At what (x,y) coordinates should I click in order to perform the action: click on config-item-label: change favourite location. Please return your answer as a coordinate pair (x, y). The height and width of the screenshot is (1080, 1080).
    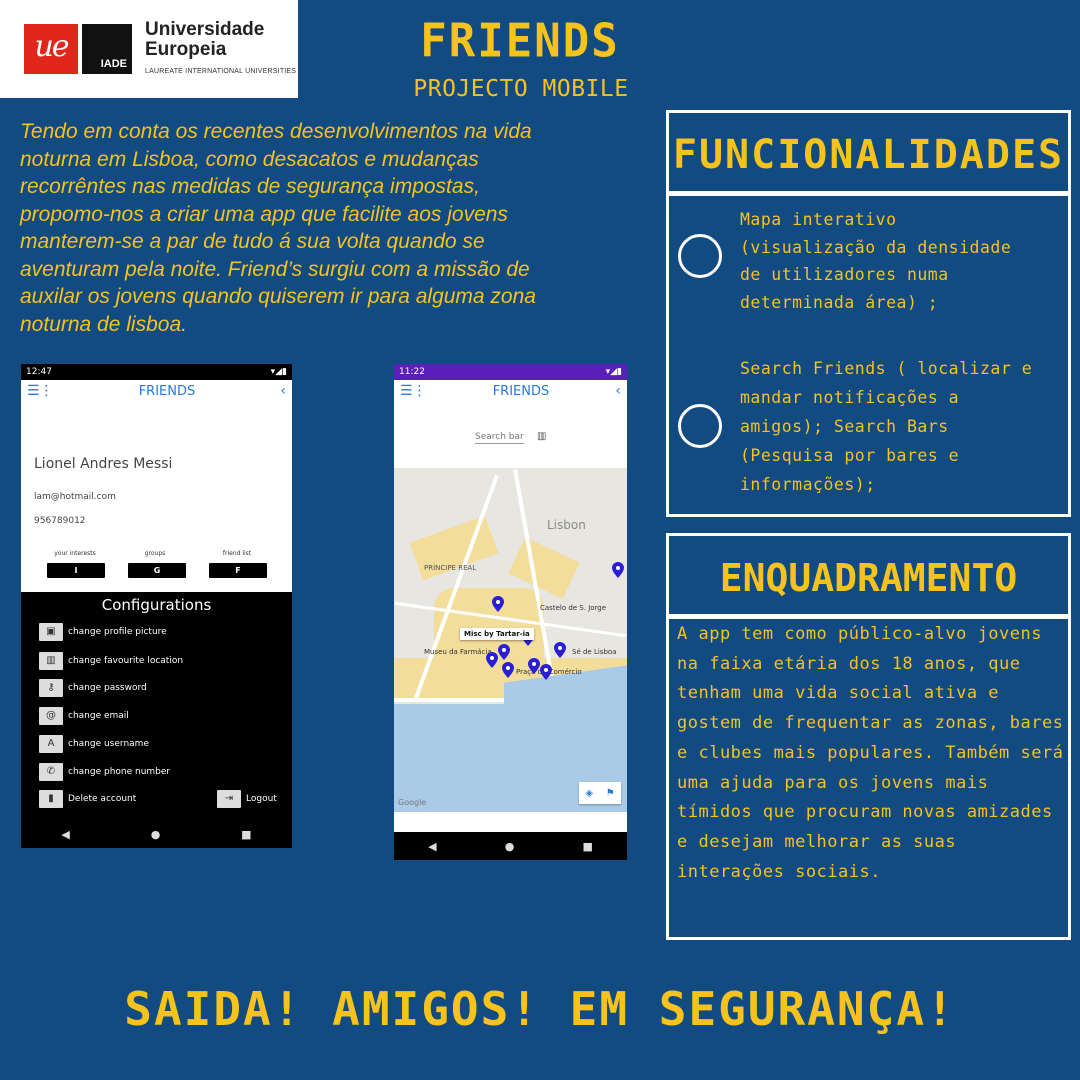
    Looking at the image, I should click on (126, 661).